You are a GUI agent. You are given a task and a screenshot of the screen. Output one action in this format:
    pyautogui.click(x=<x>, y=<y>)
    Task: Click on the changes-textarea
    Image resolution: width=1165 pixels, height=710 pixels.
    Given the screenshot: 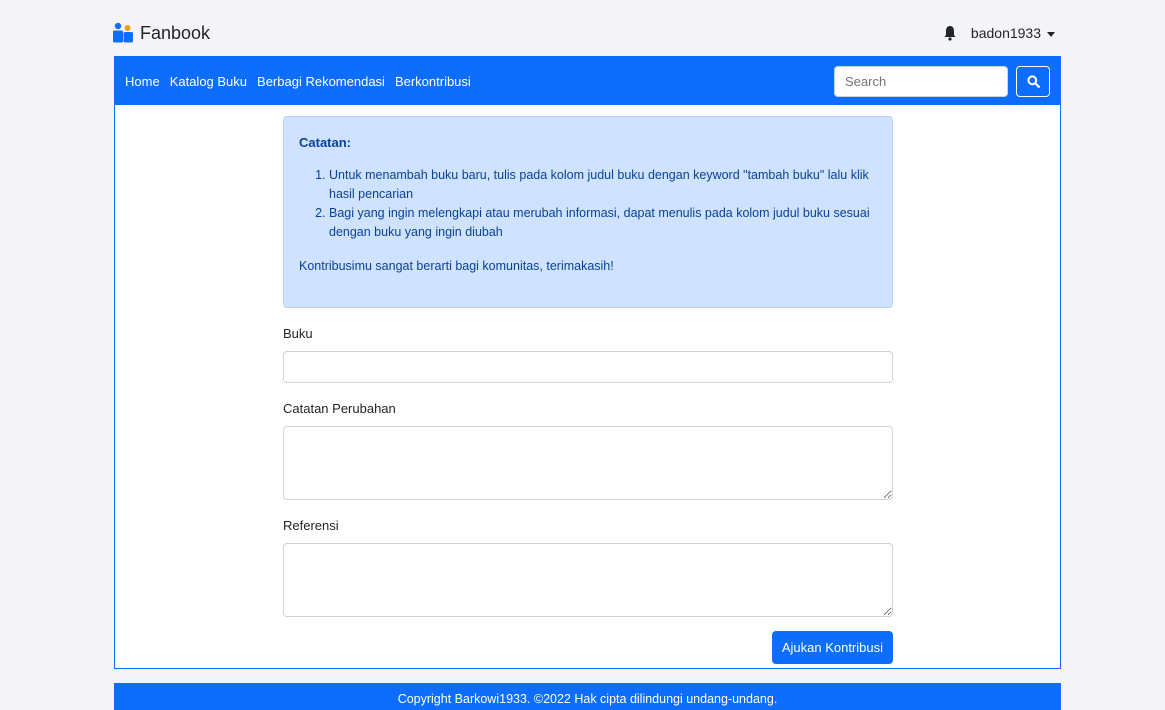 What is the action you would take?
    pyautogui.click(x=588, y=463)
    